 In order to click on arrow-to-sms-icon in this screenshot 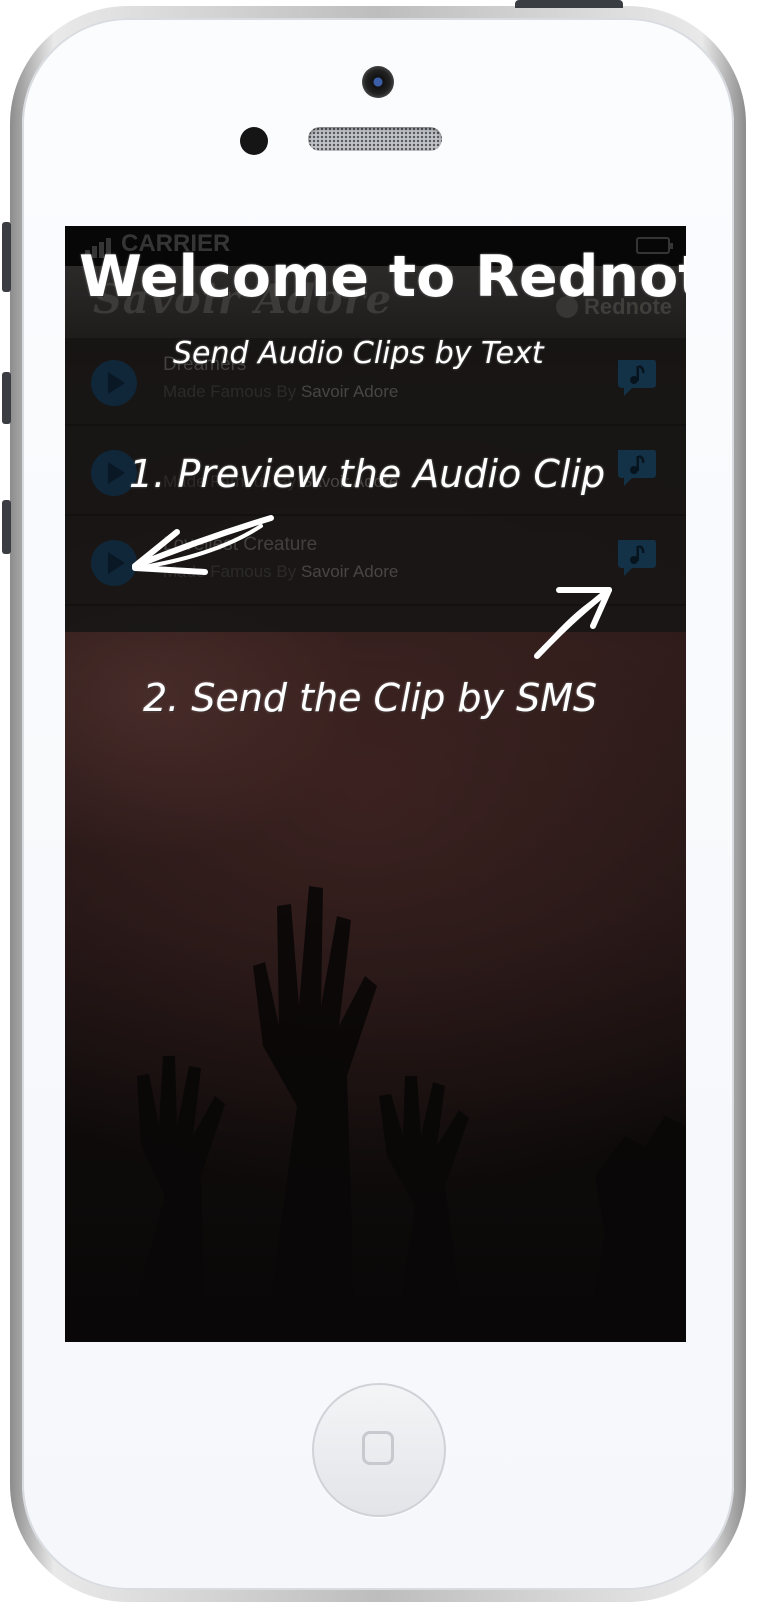, I will do `click(573, 623)`.